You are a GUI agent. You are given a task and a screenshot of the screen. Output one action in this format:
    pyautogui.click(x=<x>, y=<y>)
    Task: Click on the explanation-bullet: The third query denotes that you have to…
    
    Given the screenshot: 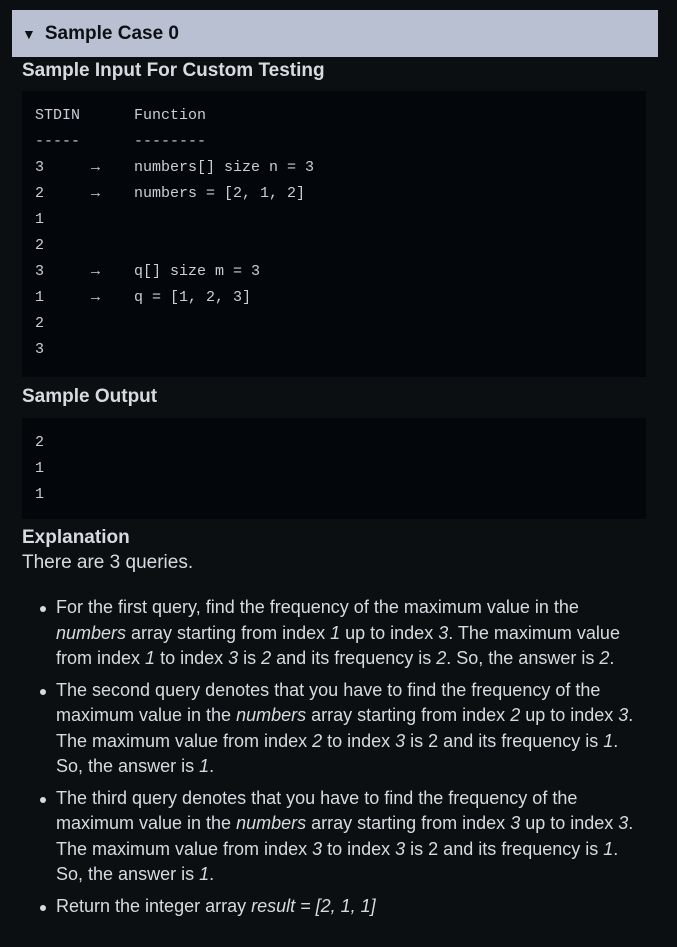 What is the action you would take?
    pyautogui.click(x=334, y=837)
    